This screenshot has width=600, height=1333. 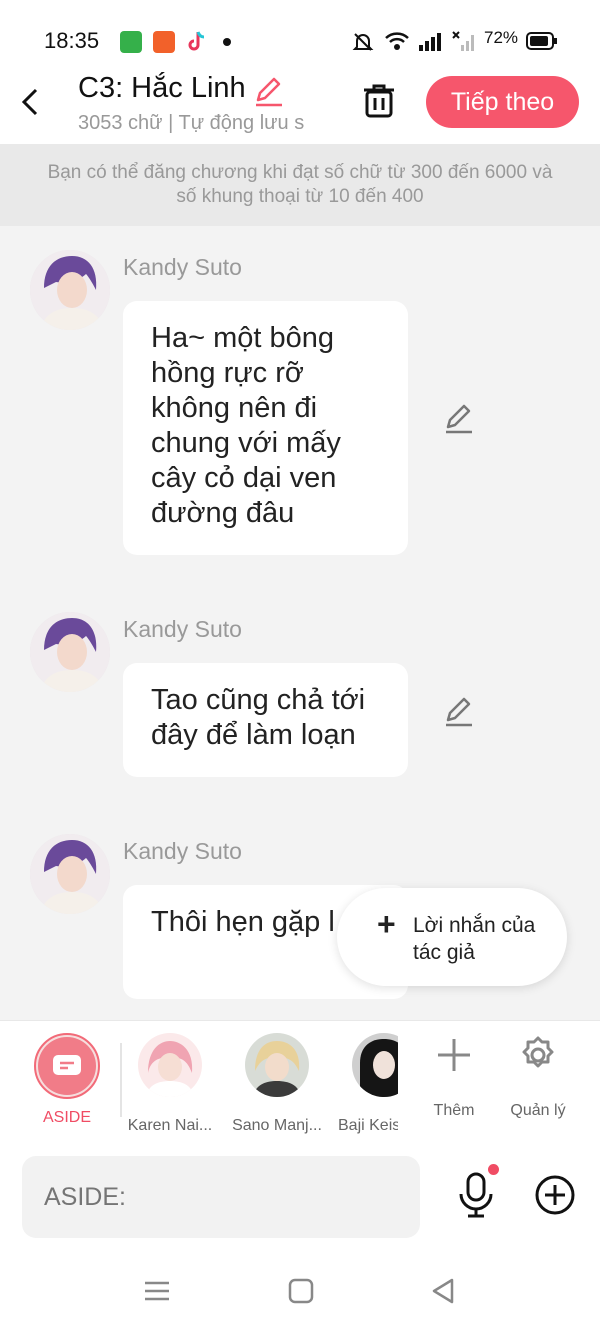 I want to click on message-input, so click(x=221, y=1197).